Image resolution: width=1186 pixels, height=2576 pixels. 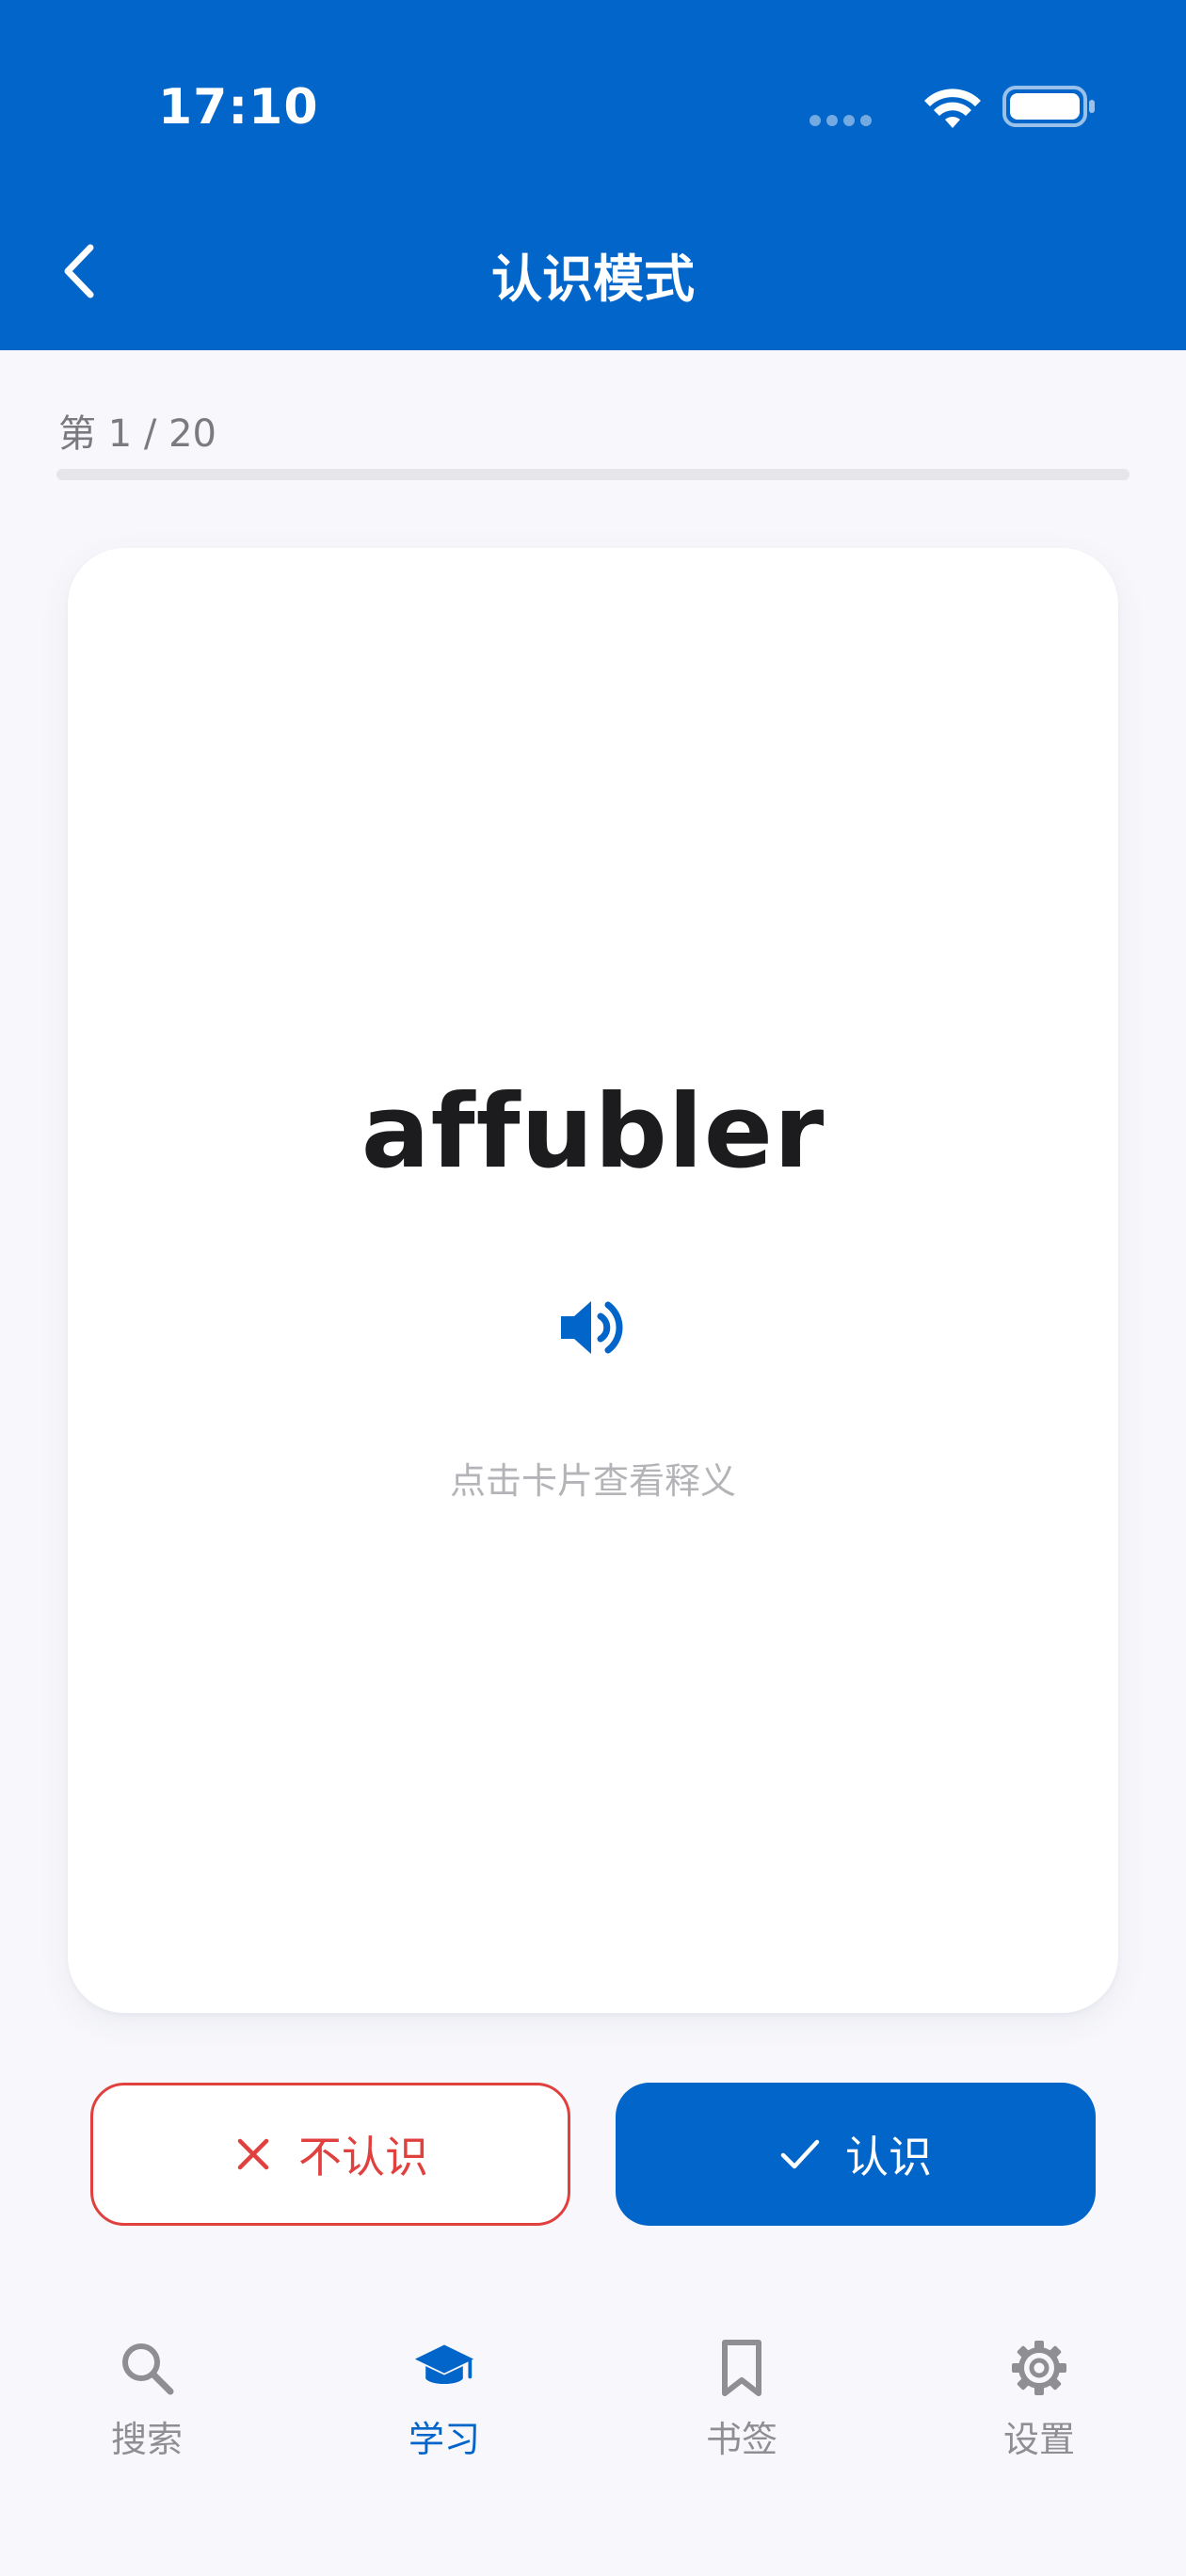 I want to click on status-time: 17:10, so click(x=238, y=107).